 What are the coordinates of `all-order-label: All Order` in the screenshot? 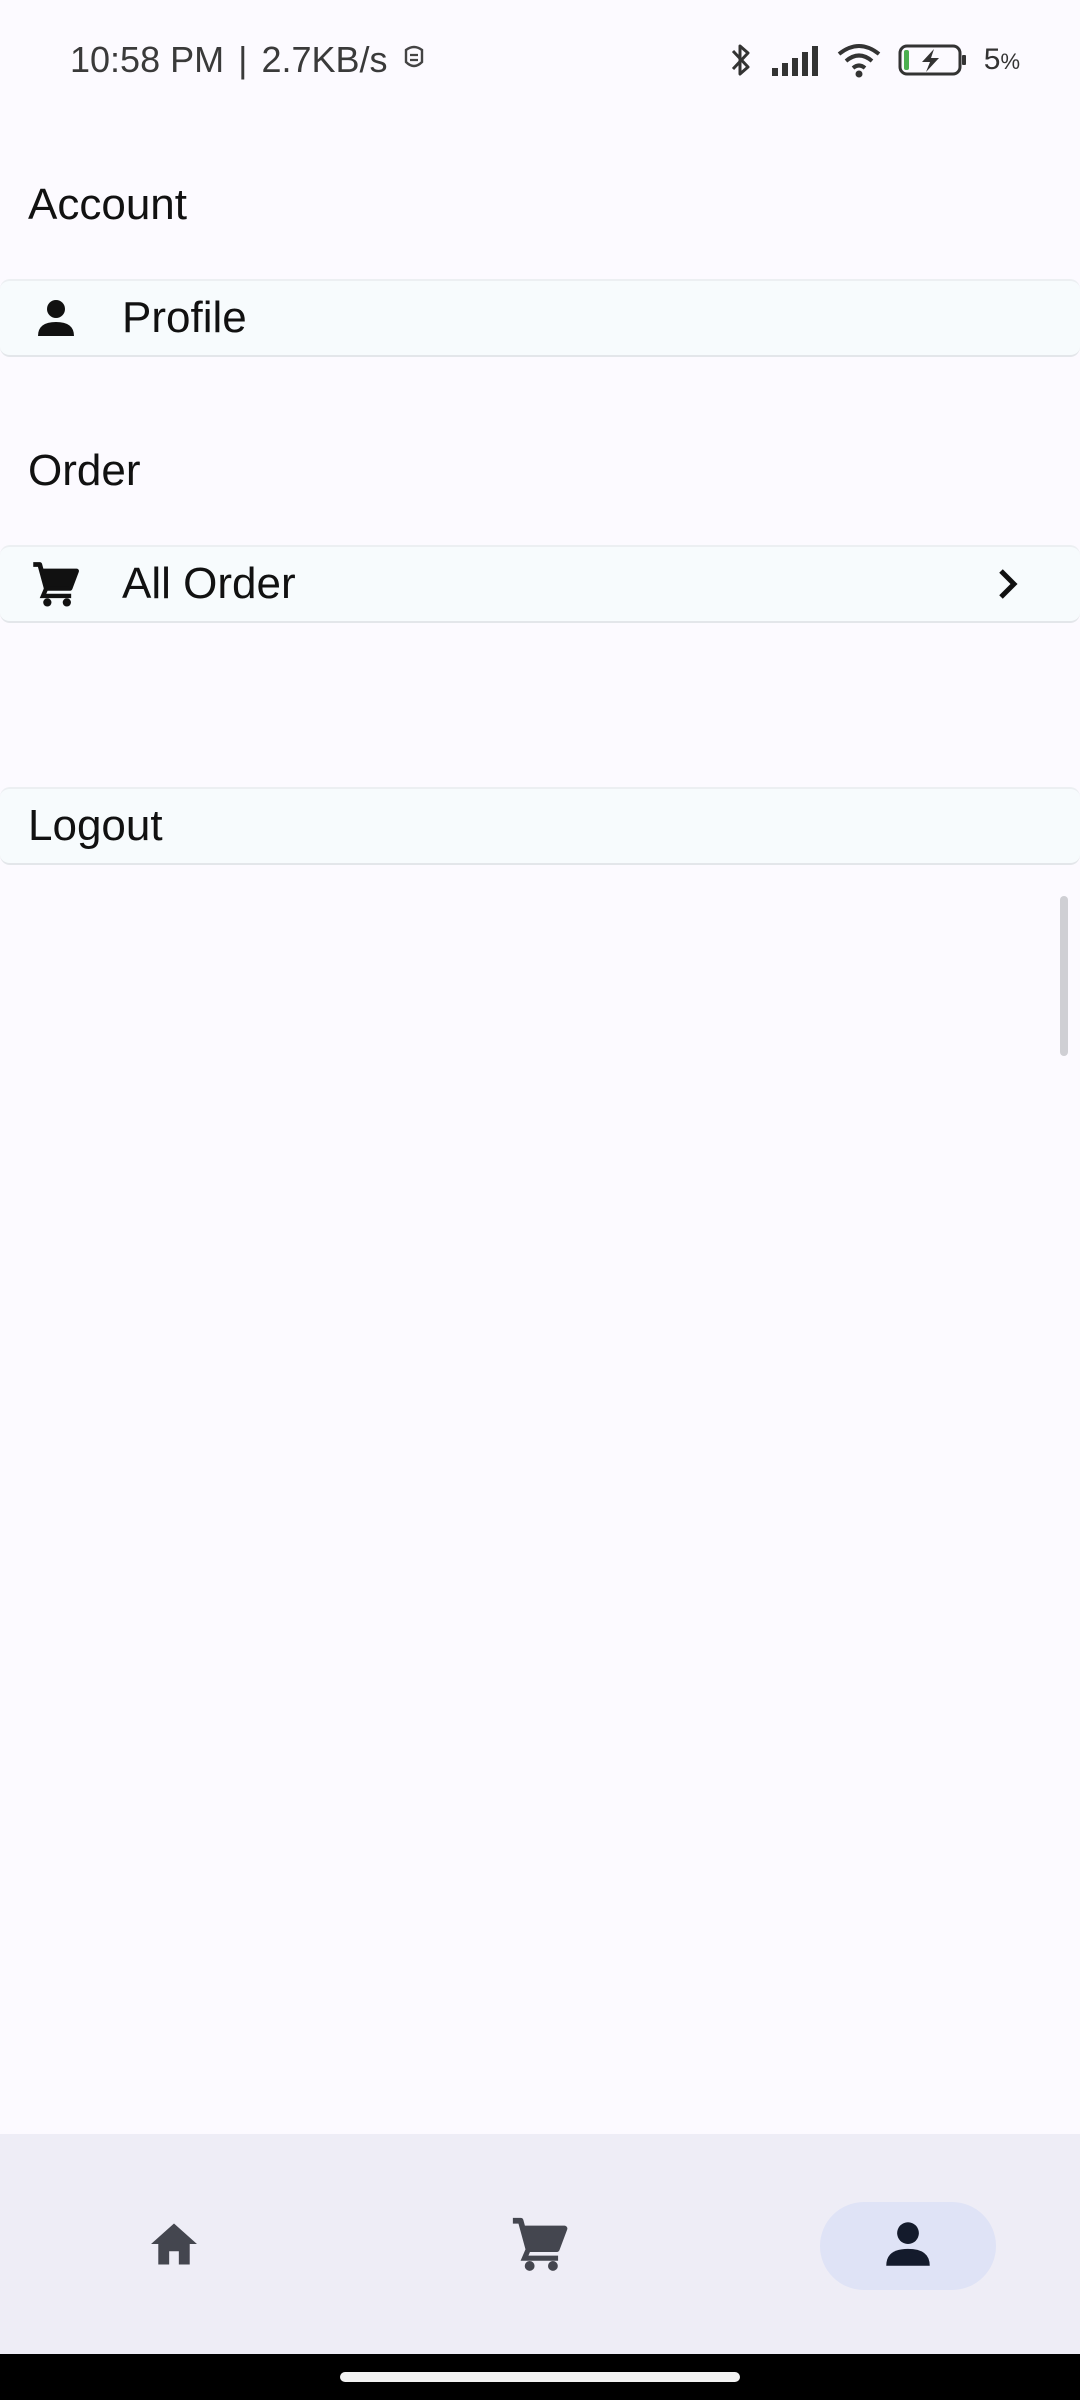 It's located at (209, 583).